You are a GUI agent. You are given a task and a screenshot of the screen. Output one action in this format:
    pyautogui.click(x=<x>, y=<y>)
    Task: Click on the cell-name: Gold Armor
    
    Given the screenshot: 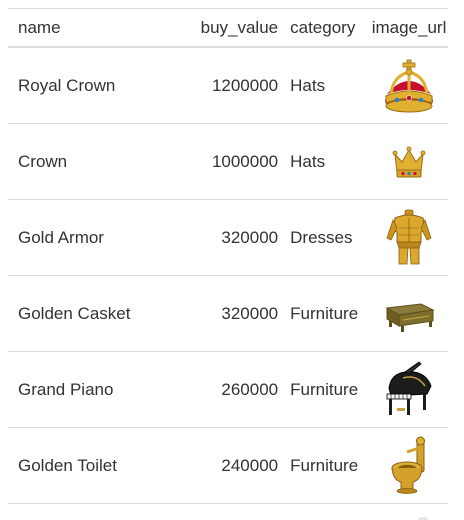 What is the action you would take?
    pyautogui.click(x=96, y=237)
    